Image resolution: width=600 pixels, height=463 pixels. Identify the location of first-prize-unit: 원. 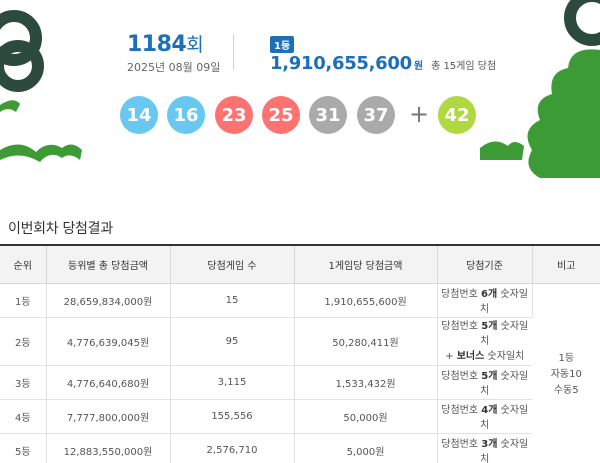
(418, 66).